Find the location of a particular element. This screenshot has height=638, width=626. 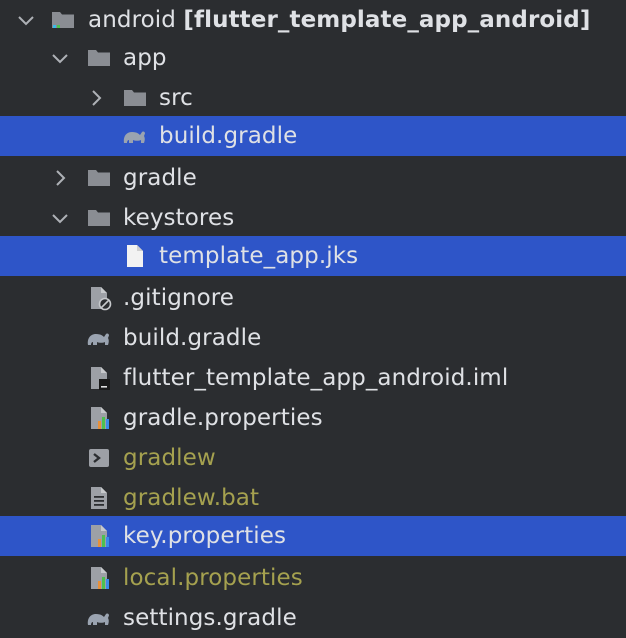

file-icon is located at coordinates (135, 256).